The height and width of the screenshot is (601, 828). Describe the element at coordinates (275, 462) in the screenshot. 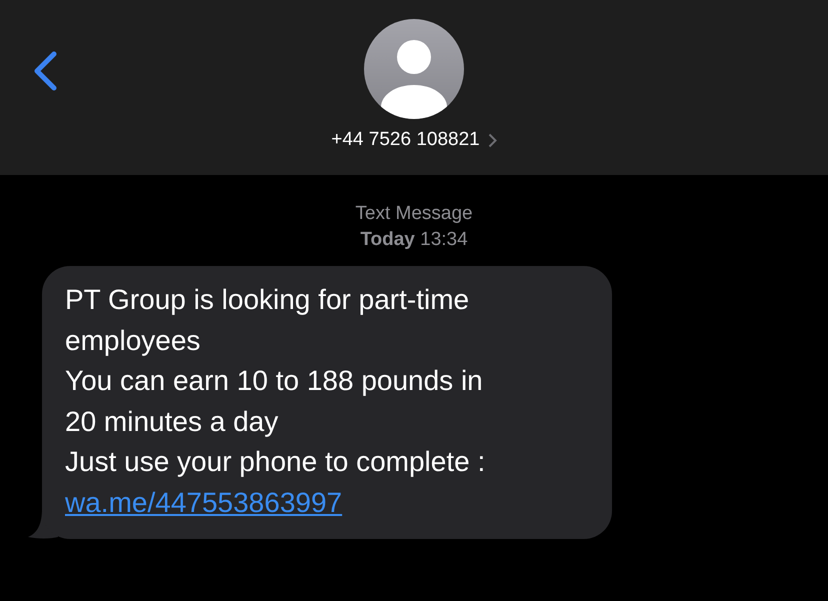

I see `message-text: Just use your phone to complete :` at that location.